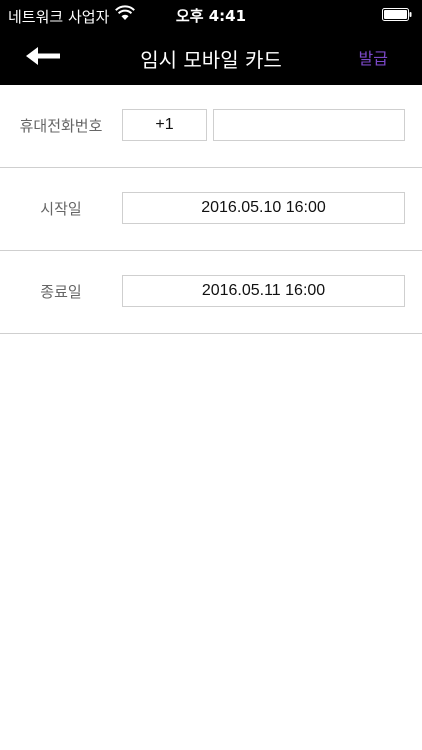  What do you see at coordinates (211, 126) in the screenshot?
I see `phone-row: 휴대전화번호 +1` at bounding box center [211, 126].